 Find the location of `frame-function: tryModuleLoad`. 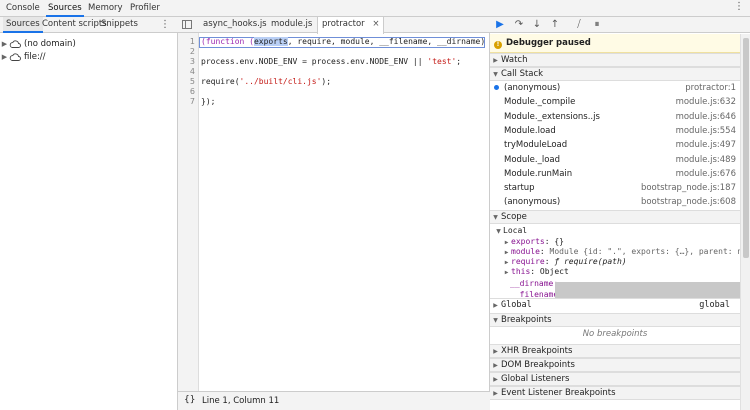

frame-function: tryModuleLoad is located at coordinates (536, 145).